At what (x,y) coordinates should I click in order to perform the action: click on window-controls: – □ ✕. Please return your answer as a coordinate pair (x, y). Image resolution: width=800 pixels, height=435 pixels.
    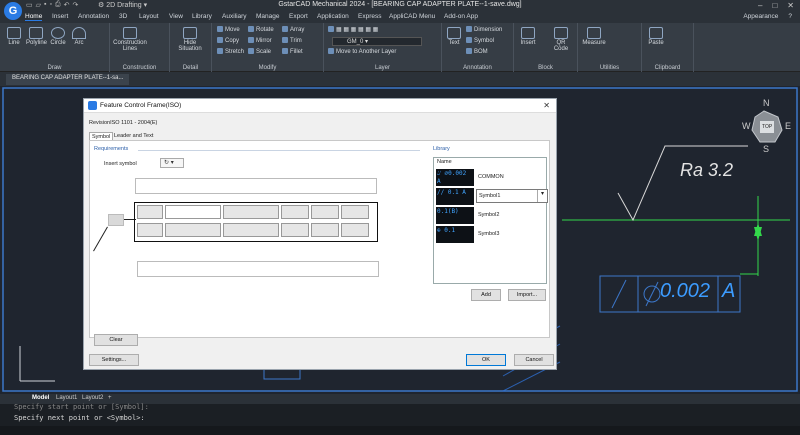
    Looking at the image, I should click on (776, 5).